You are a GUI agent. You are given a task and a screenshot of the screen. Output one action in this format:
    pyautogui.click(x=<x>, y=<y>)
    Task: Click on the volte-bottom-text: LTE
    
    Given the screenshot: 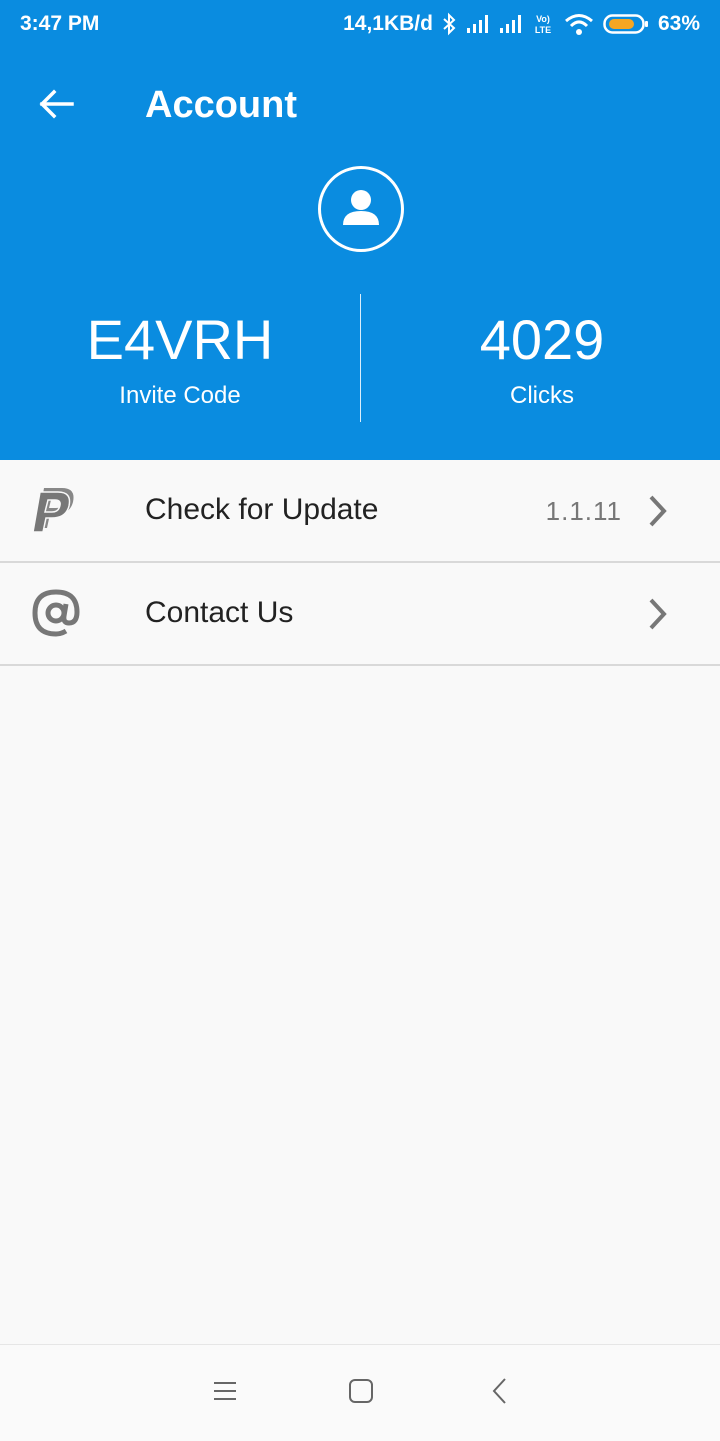 What is the action you would take?
    pyautogui.click(x=543, y=30)
    